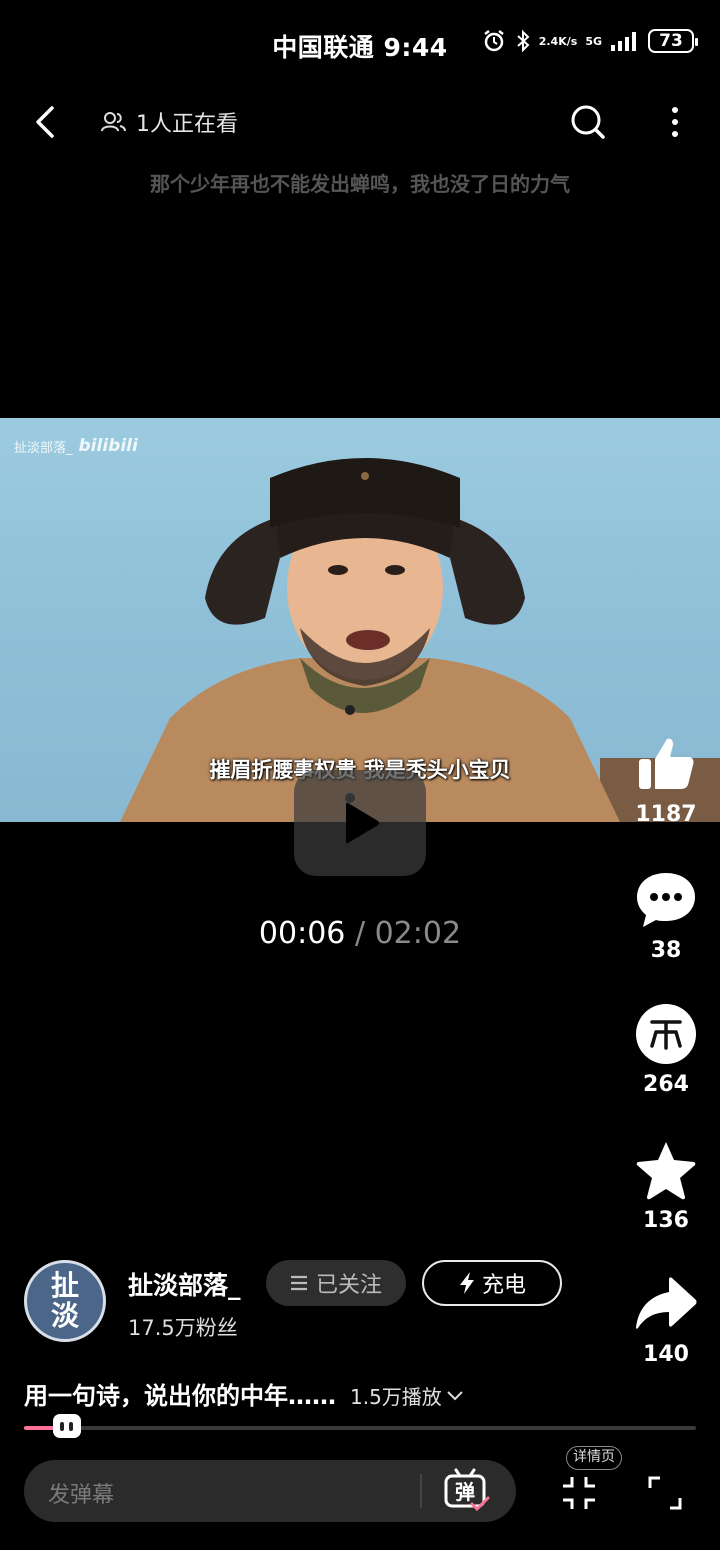 This screenshot has width=720, height=1550. Describe the element at coordinates (666, 1170) in the screenshot. I see `star-icon` at that location.